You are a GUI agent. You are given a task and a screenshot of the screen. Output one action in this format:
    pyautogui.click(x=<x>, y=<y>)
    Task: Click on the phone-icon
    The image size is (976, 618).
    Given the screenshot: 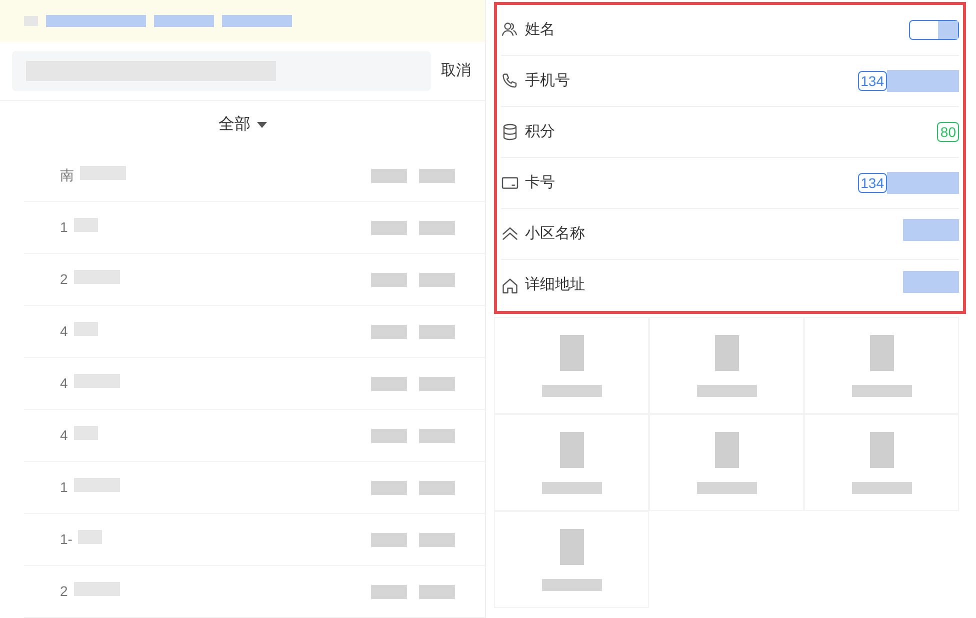 What is the action you would take?
    pyautogui.click(x=510, y=81)
    